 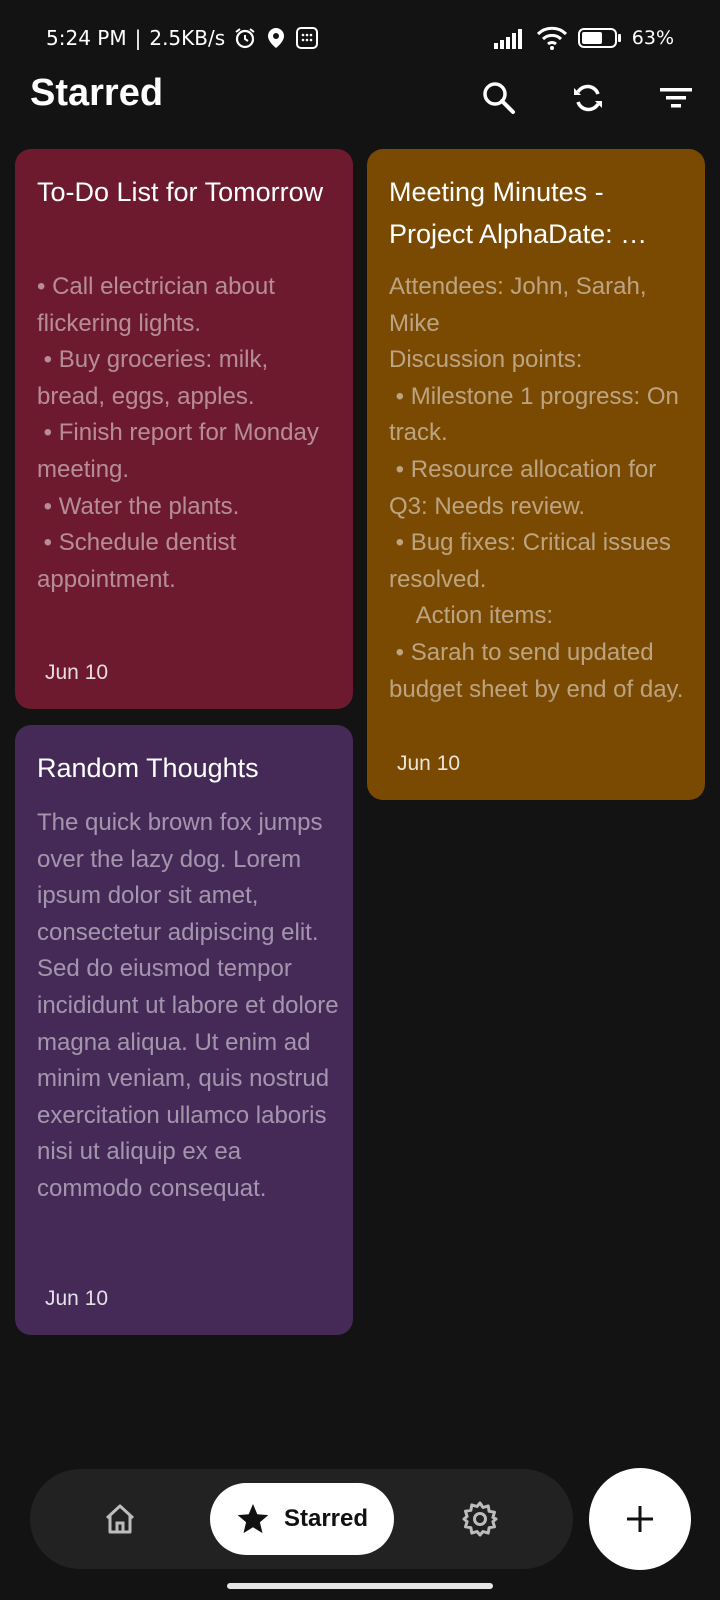 I want to click on status-time: 5:24 PM, so click(x=86, y=38).